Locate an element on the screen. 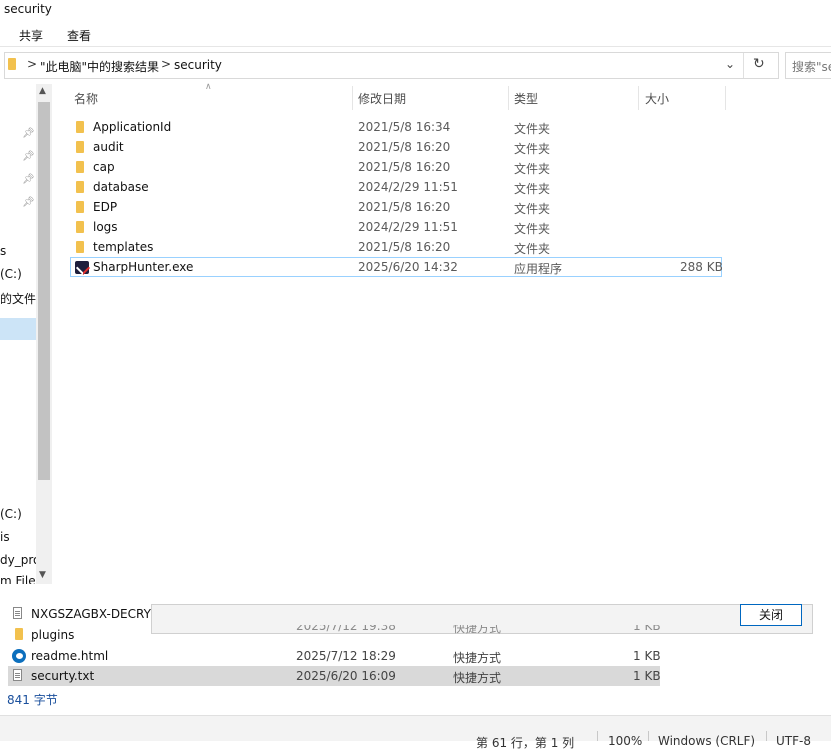 This screenshot has height=751, width=831. nav-item: dy_pro is located at coordinates (20, 560).